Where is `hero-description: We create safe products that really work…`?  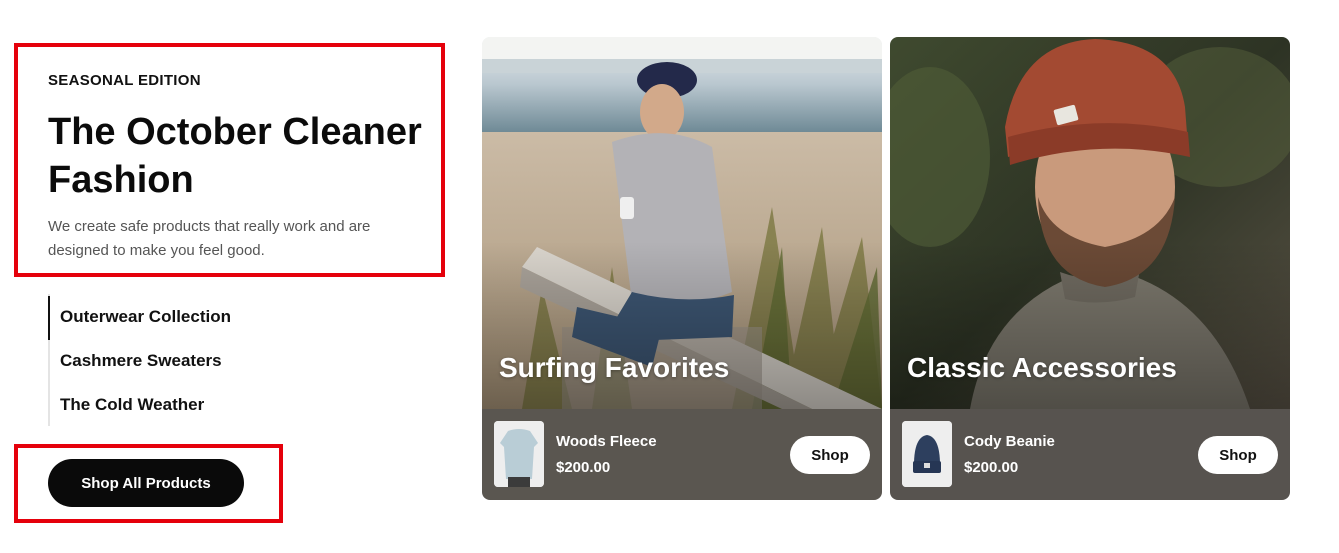 hero-description: We create safe products that really work… is located at coordinates (209, 238).